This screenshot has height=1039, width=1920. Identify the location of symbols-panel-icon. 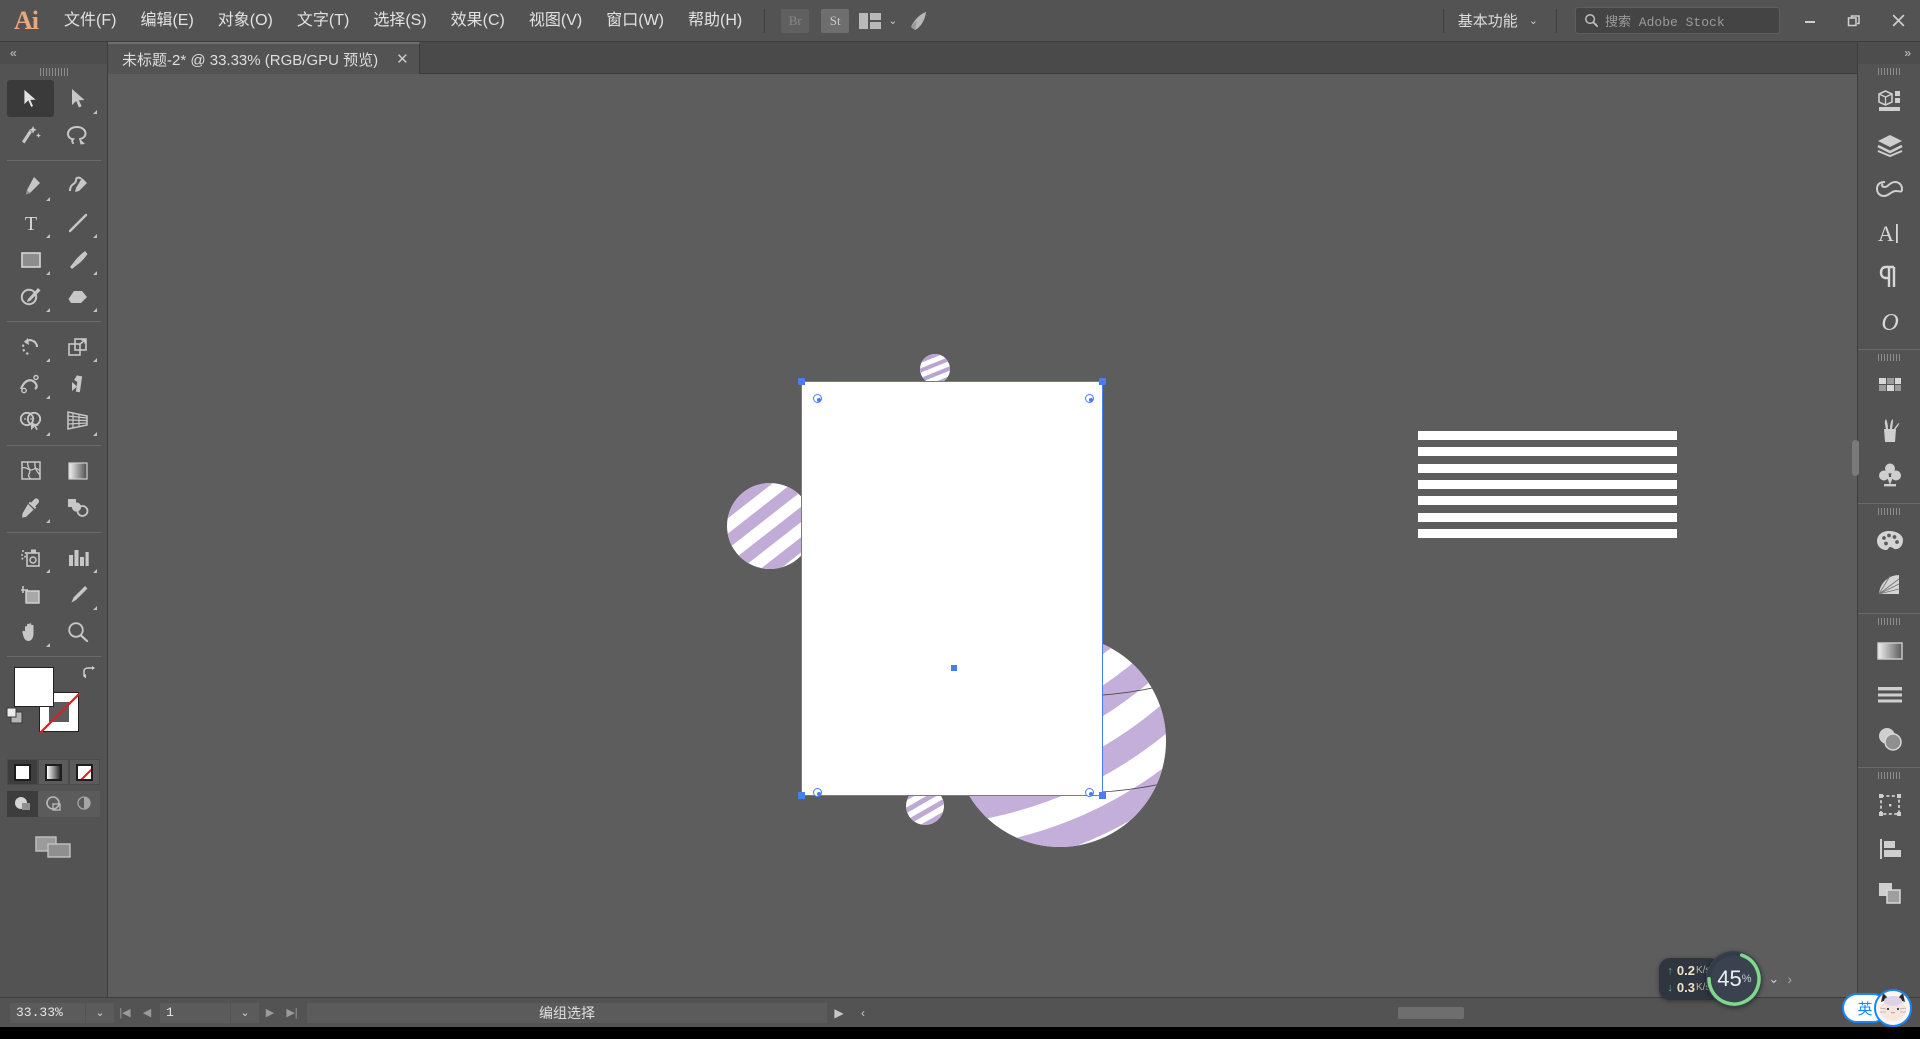
(1889, 475).